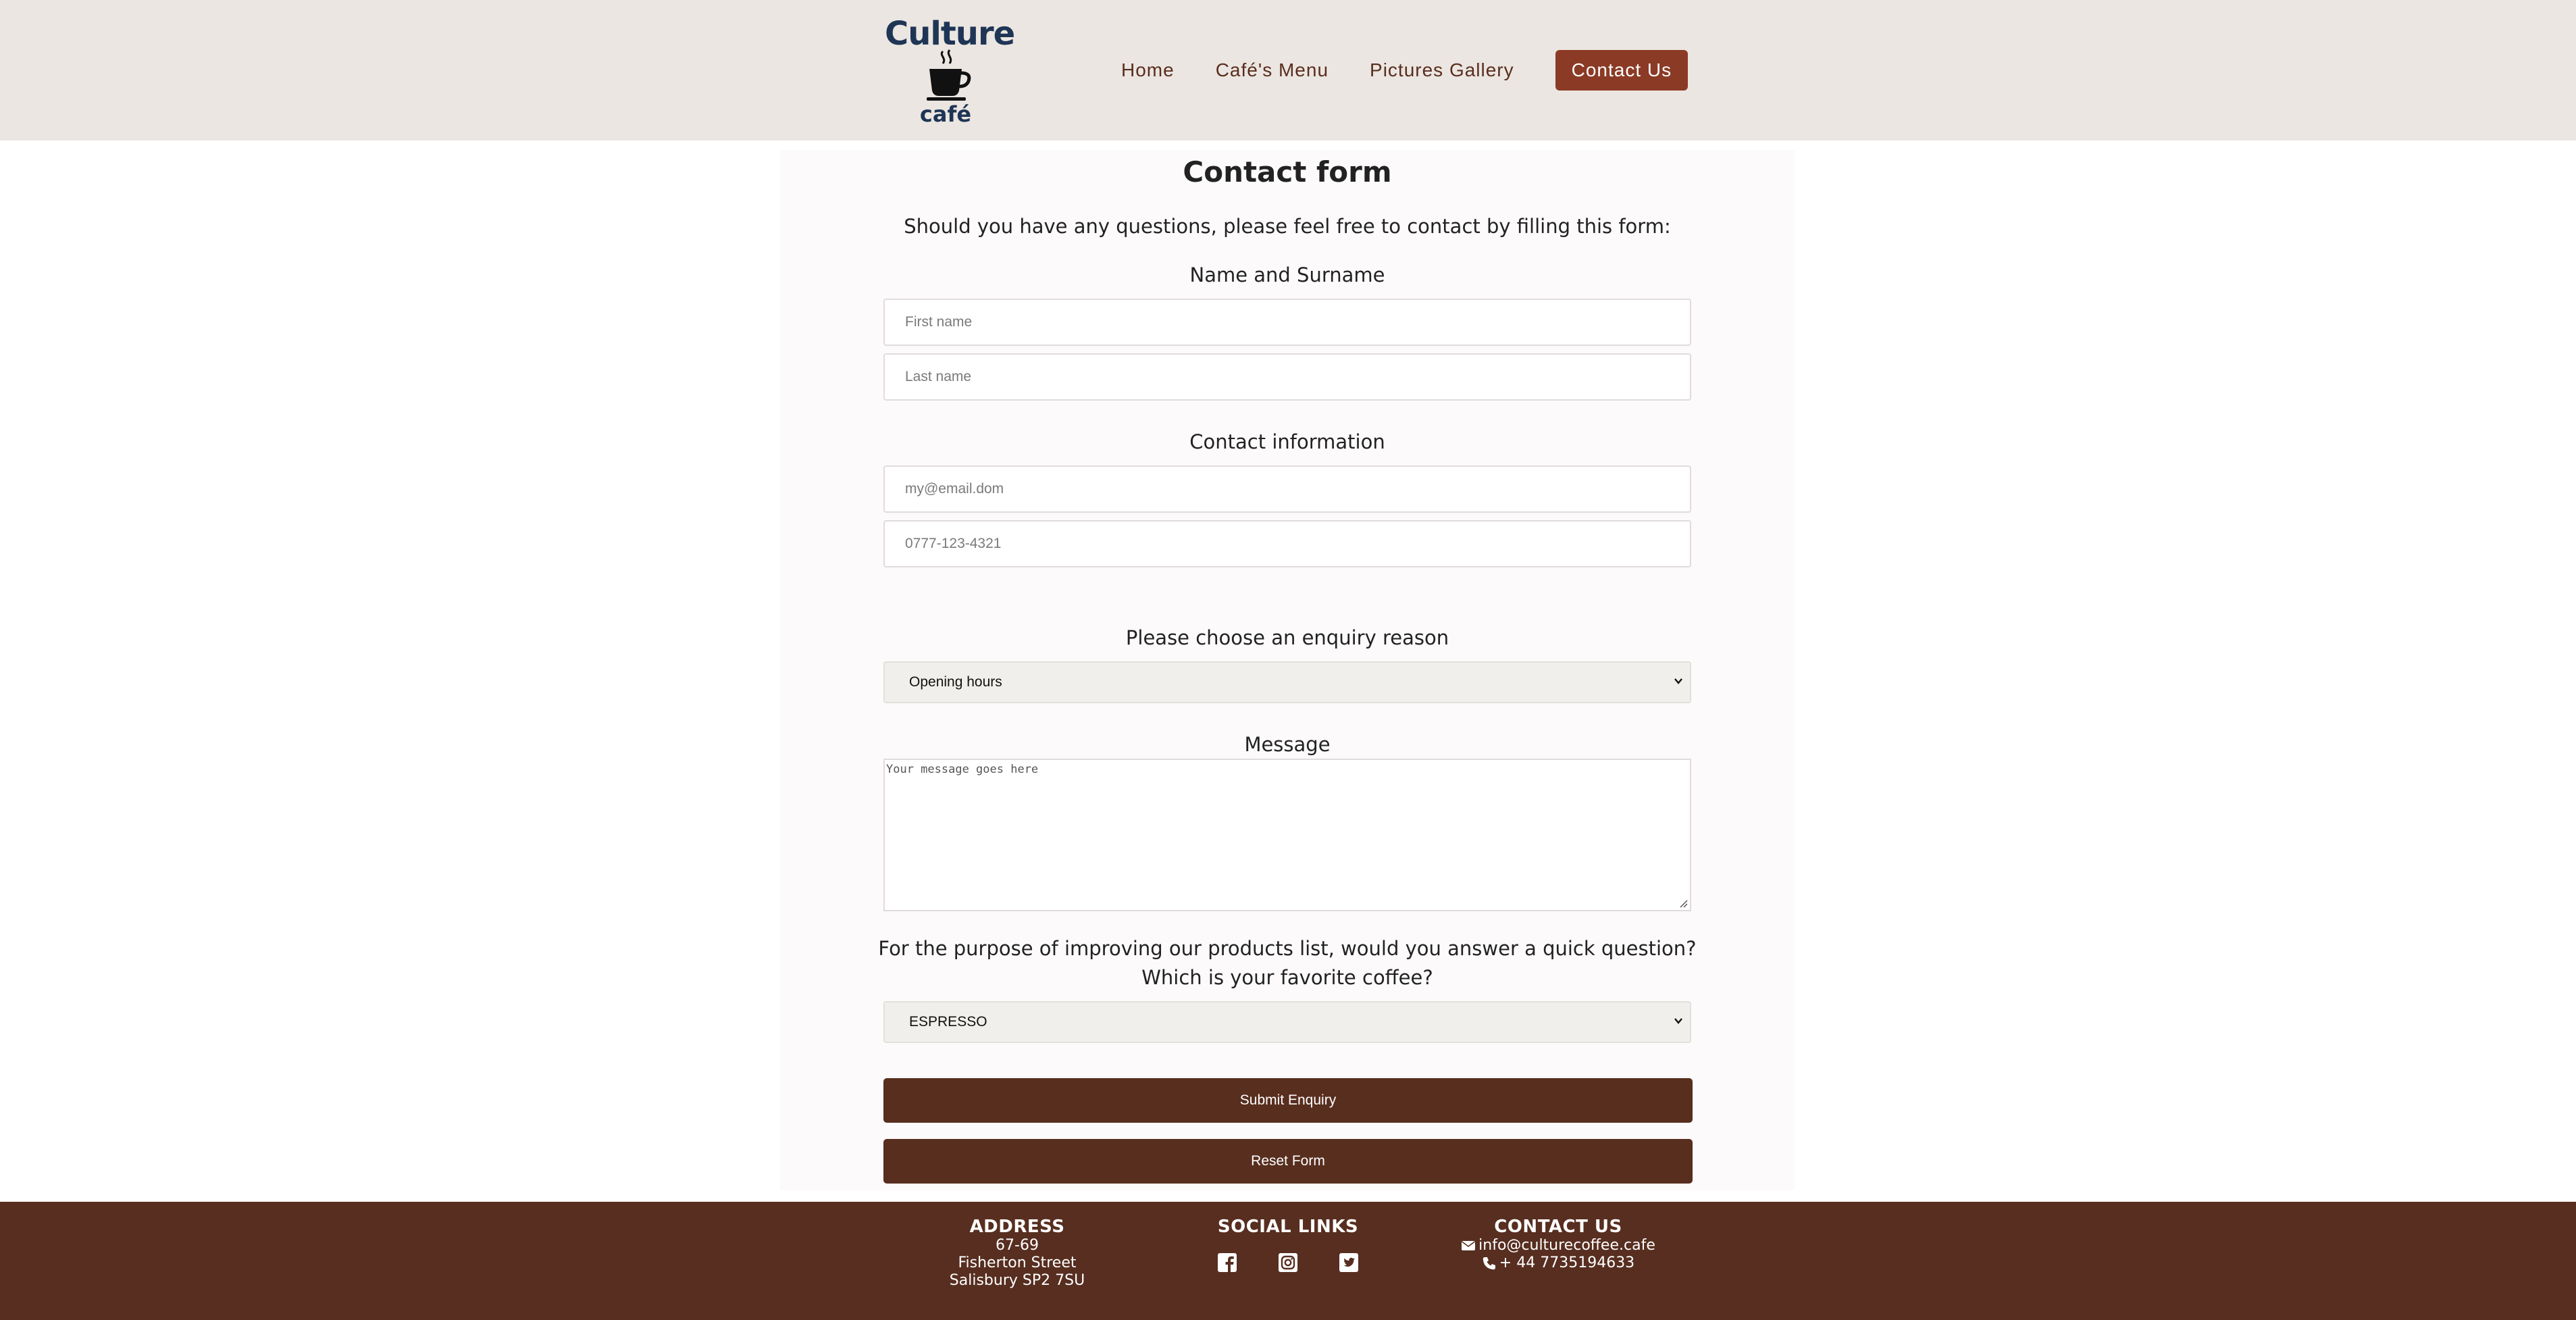 The width and height of the screenshot is (2576, 1320). Describe the element at coordinates (1442, 70) in the screenshot. I see `nav-pictures-gallery: Pictures Gallery` at that location.